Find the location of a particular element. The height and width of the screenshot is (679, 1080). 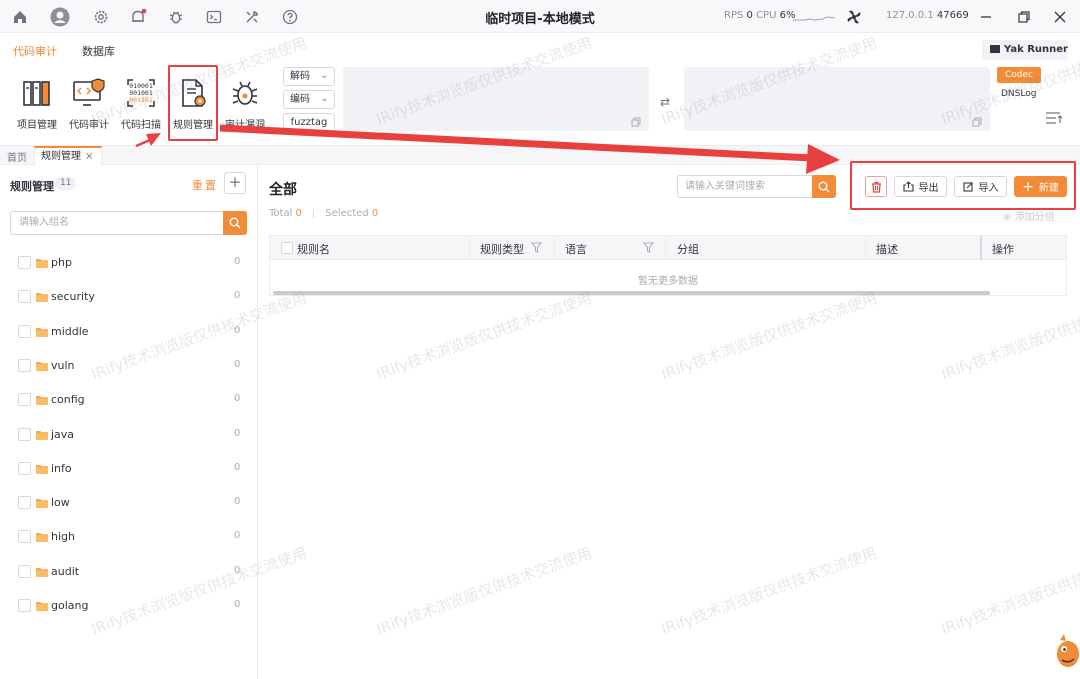

annotation-arrows is located at coordinates (487, 149).